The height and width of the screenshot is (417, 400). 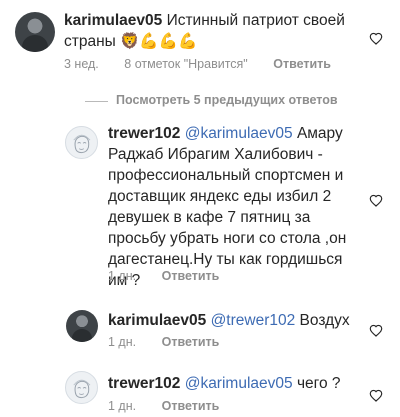 What do you see at coordinates (227, 100) in the screenshot?
I see `view-previous-label: Посмотреть 5 предыдущих ответов` at bounding box center [227, 100].